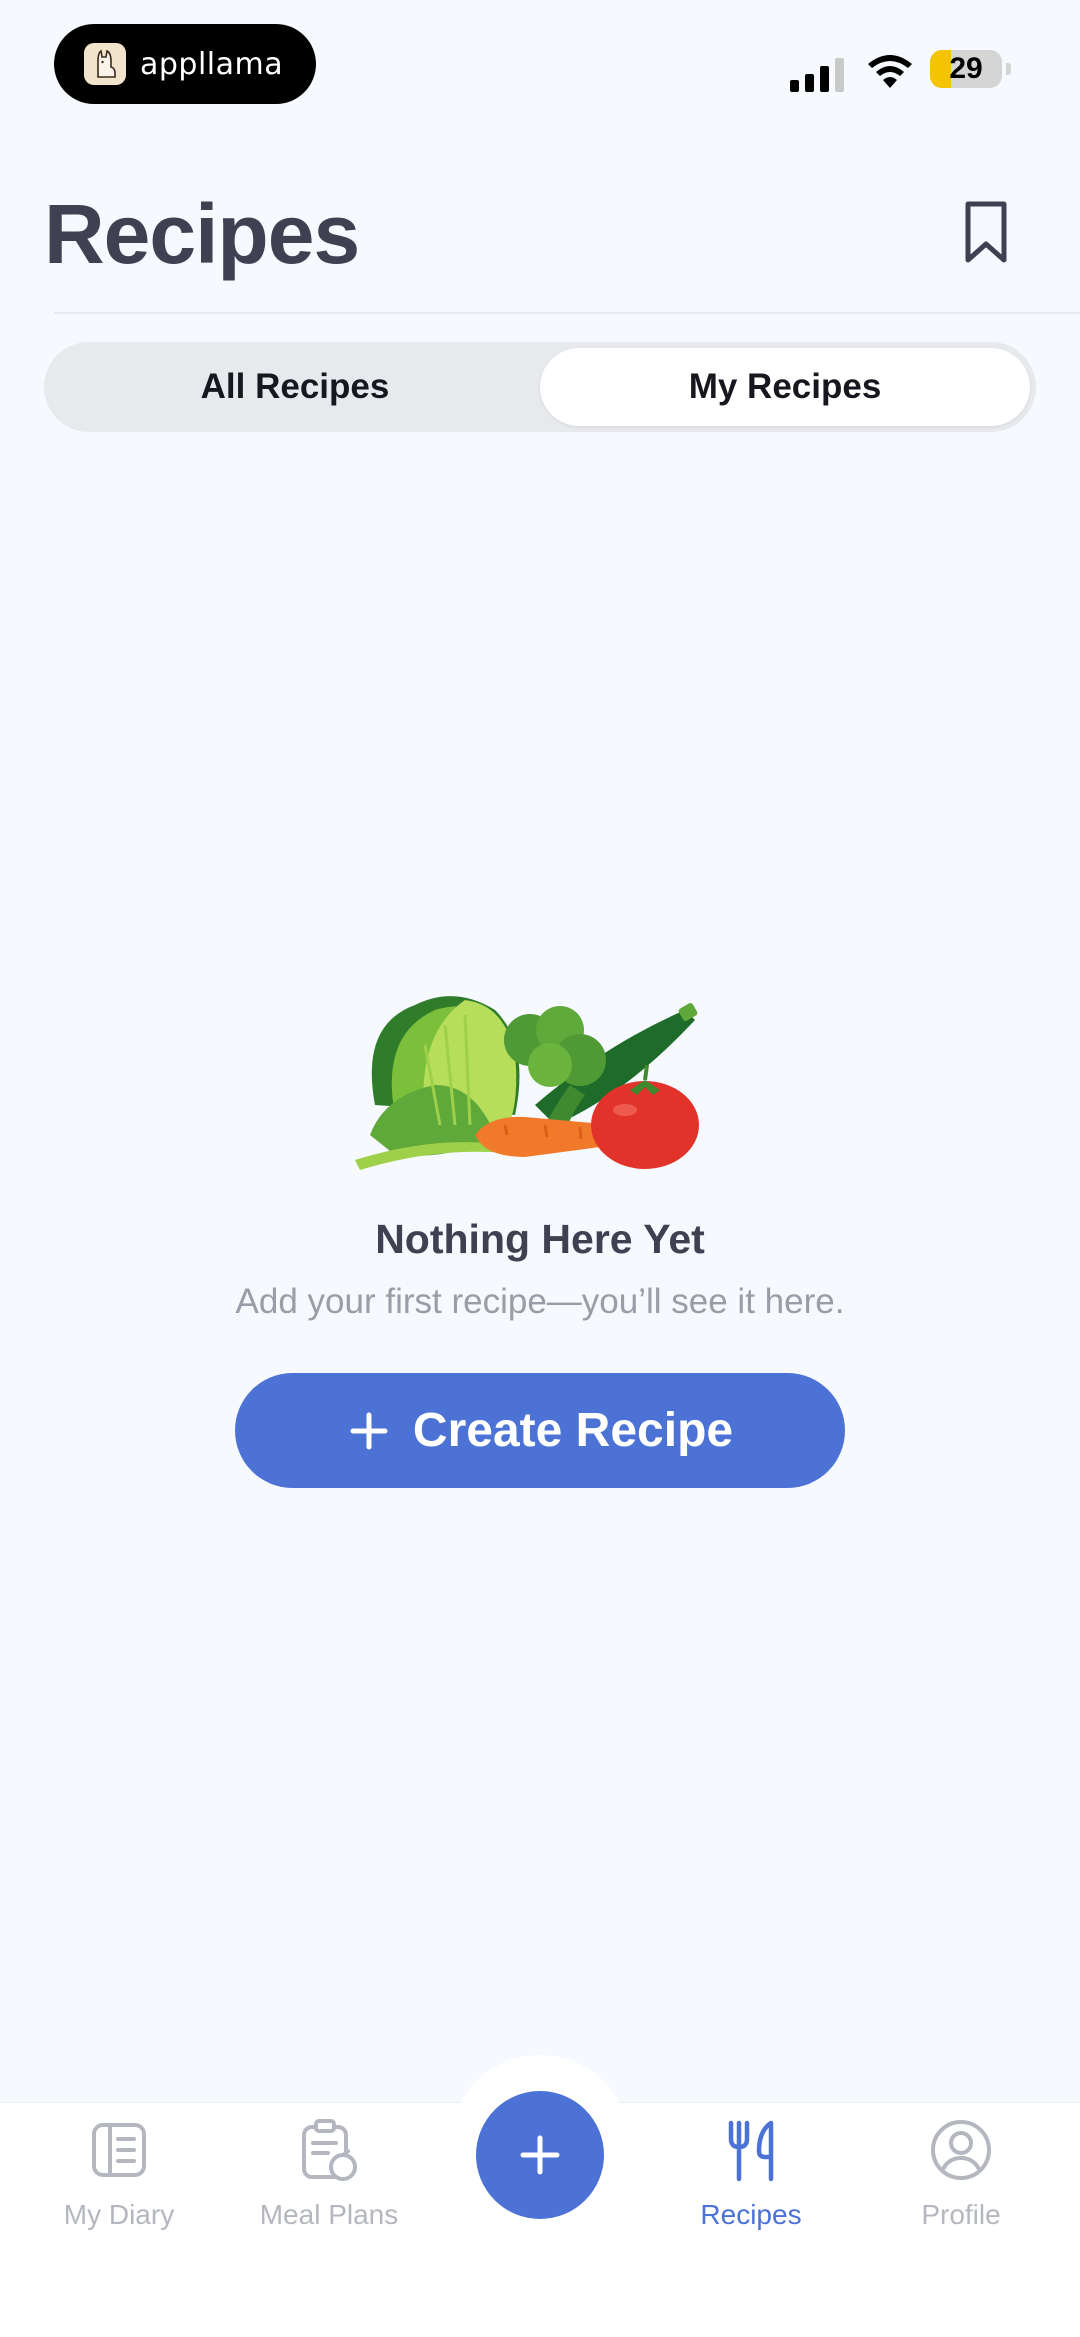 This screenshot has height=2337, width=1080. Describe the element at coordinates (817, 74) in the screenshot. I see `cellular-signal-icon` at that location.